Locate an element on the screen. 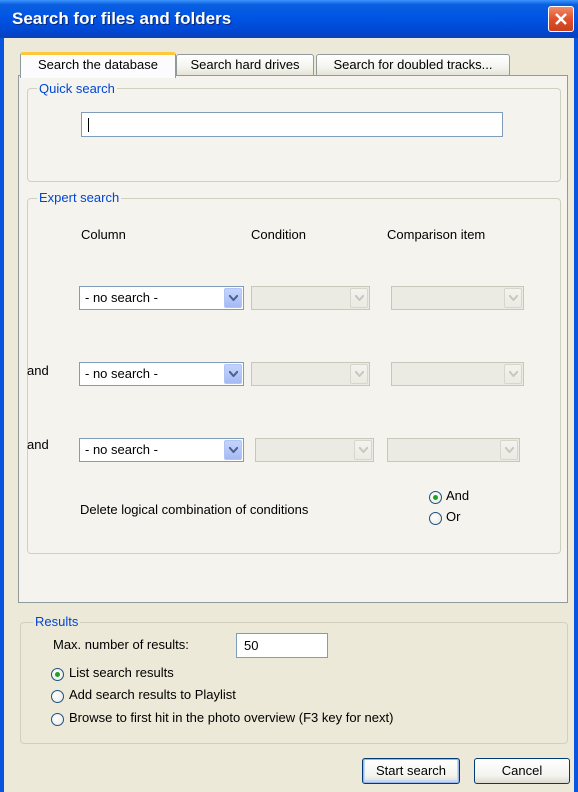 This screenshot has height=792, width=578. title-bar: Search for files and folders is located at coordinates (289, 19).